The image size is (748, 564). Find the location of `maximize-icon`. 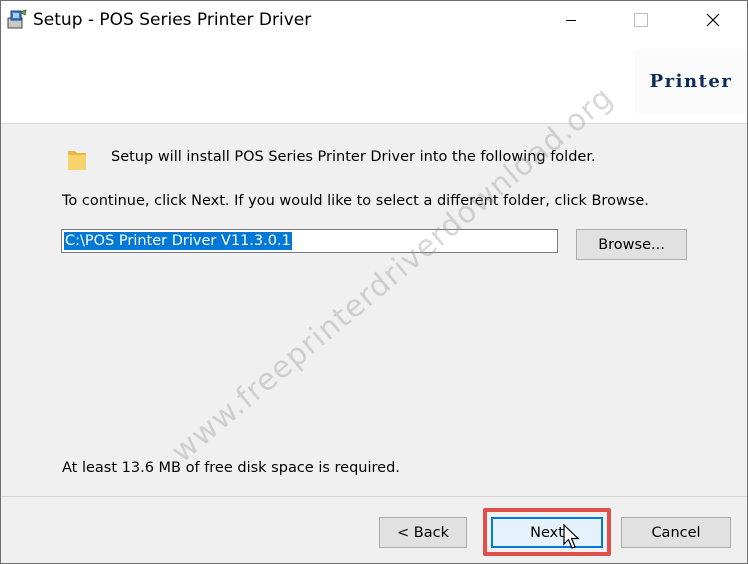

maximize-icon is located at coordinates (641, 20).